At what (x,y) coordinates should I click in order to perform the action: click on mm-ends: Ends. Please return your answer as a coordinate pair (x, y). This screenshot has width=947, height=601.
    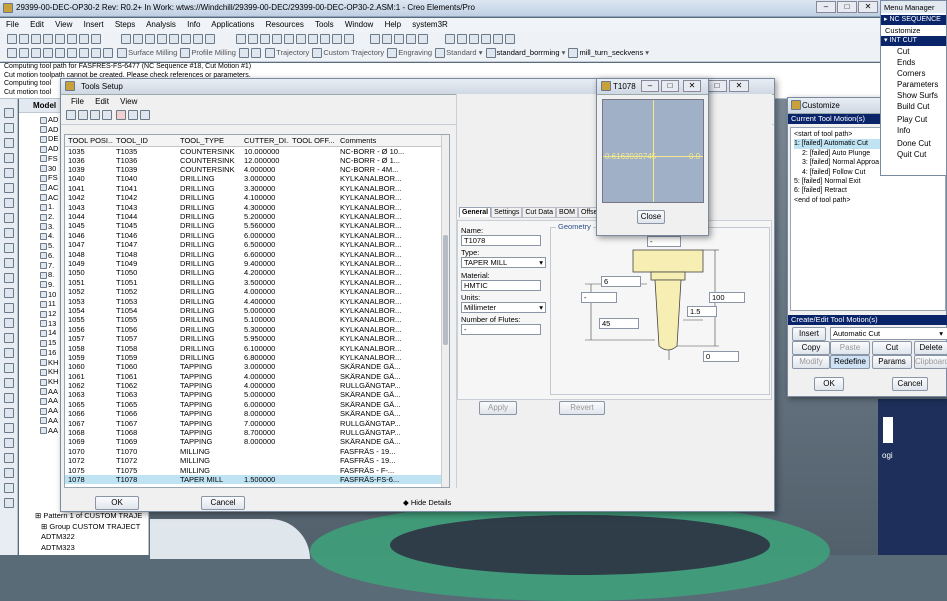
    Looking at the image, I should click on (913, 62).